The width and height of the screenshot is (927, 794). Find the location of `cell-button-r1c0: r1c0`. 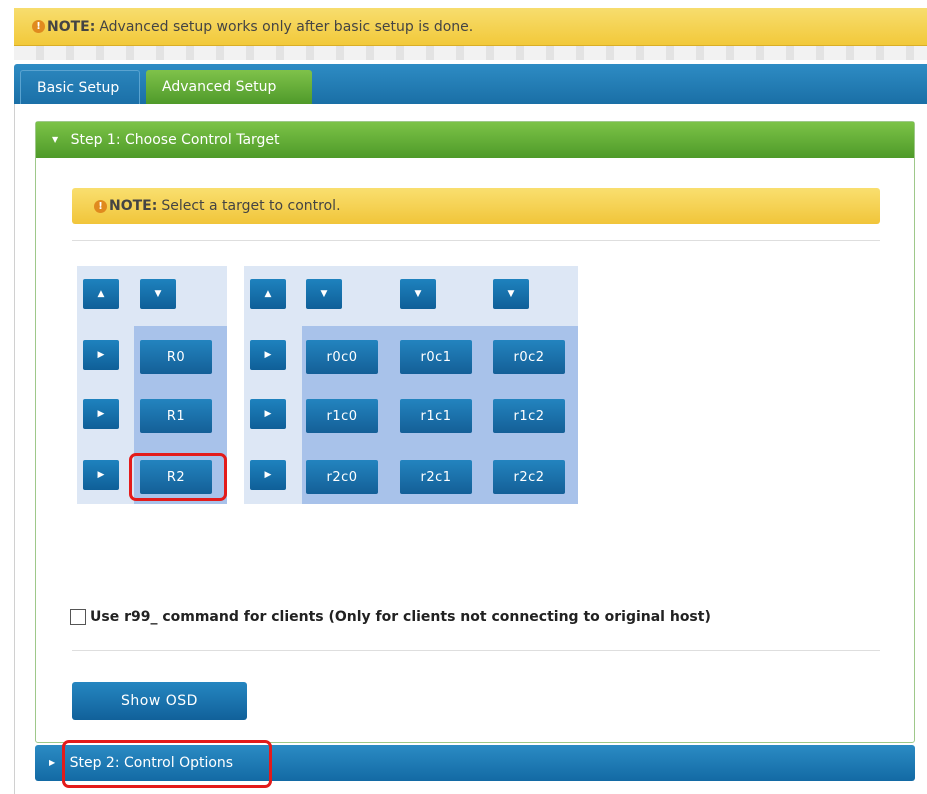

cell-button-r1c0: r1c0 is located at coordinates (342, 416).